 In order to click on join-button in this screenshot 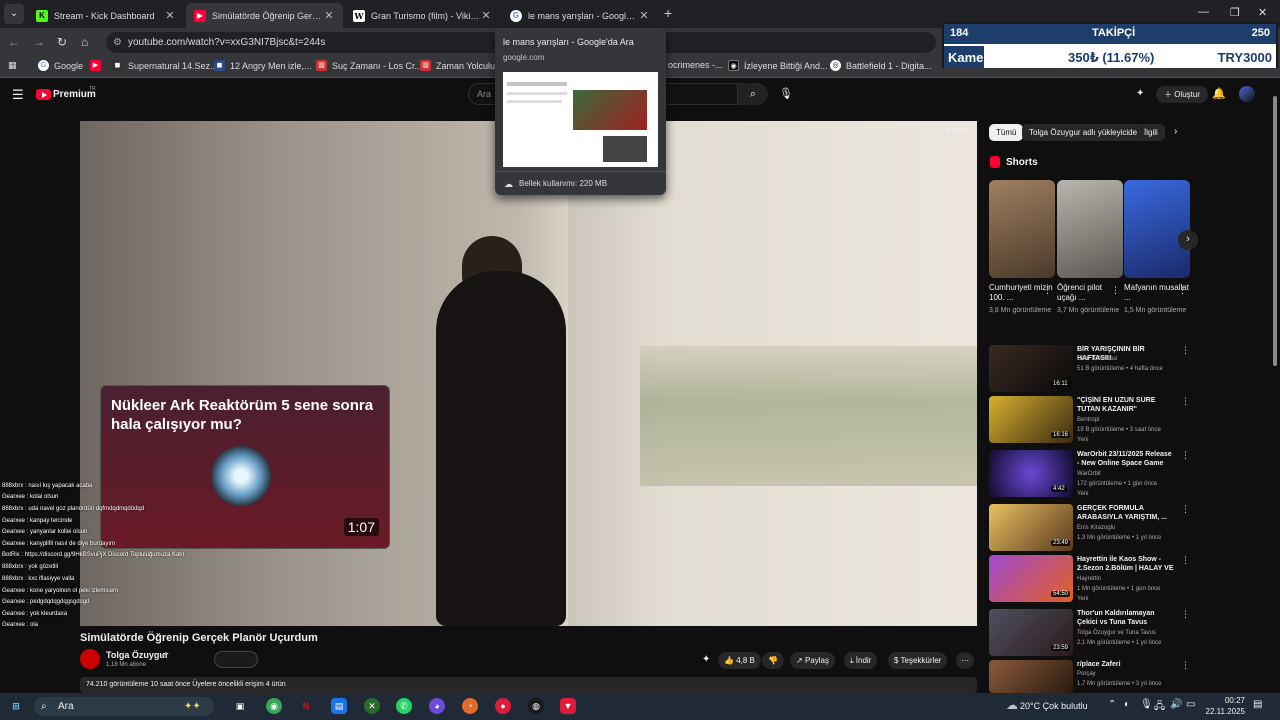, I will do `click(236, 659)`.